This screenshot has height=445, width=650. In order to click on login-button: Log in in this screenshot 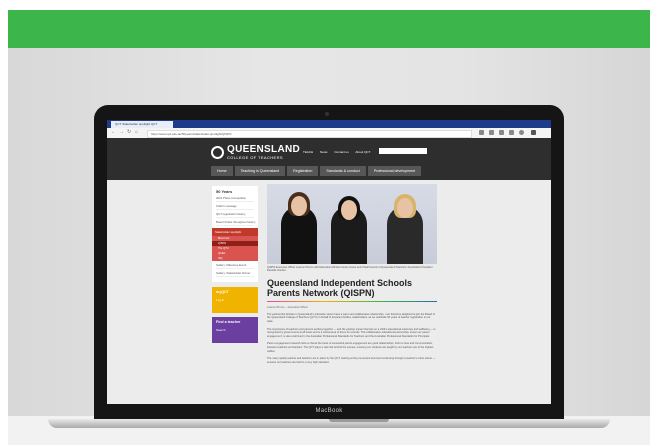, I will do `click(235, 300)`.